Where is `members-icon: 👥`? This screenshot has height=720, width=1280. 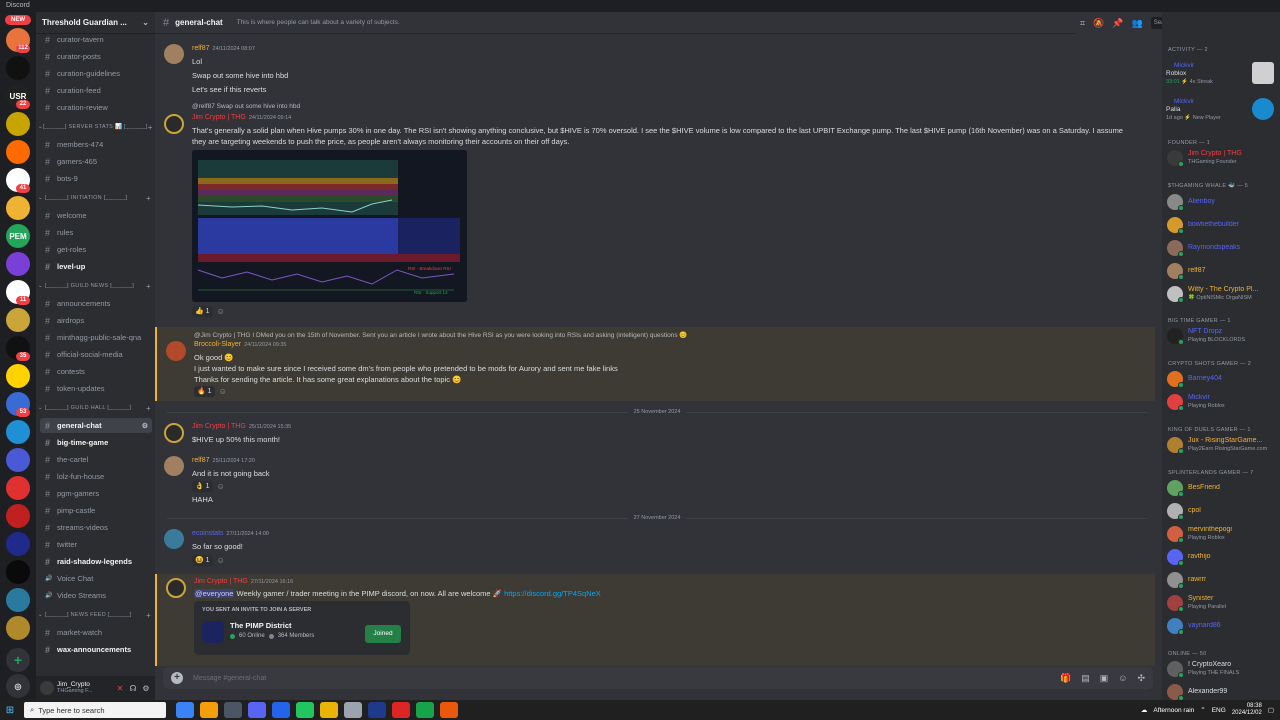
members-icon: 👥 is located at coordinates (1137, 23).